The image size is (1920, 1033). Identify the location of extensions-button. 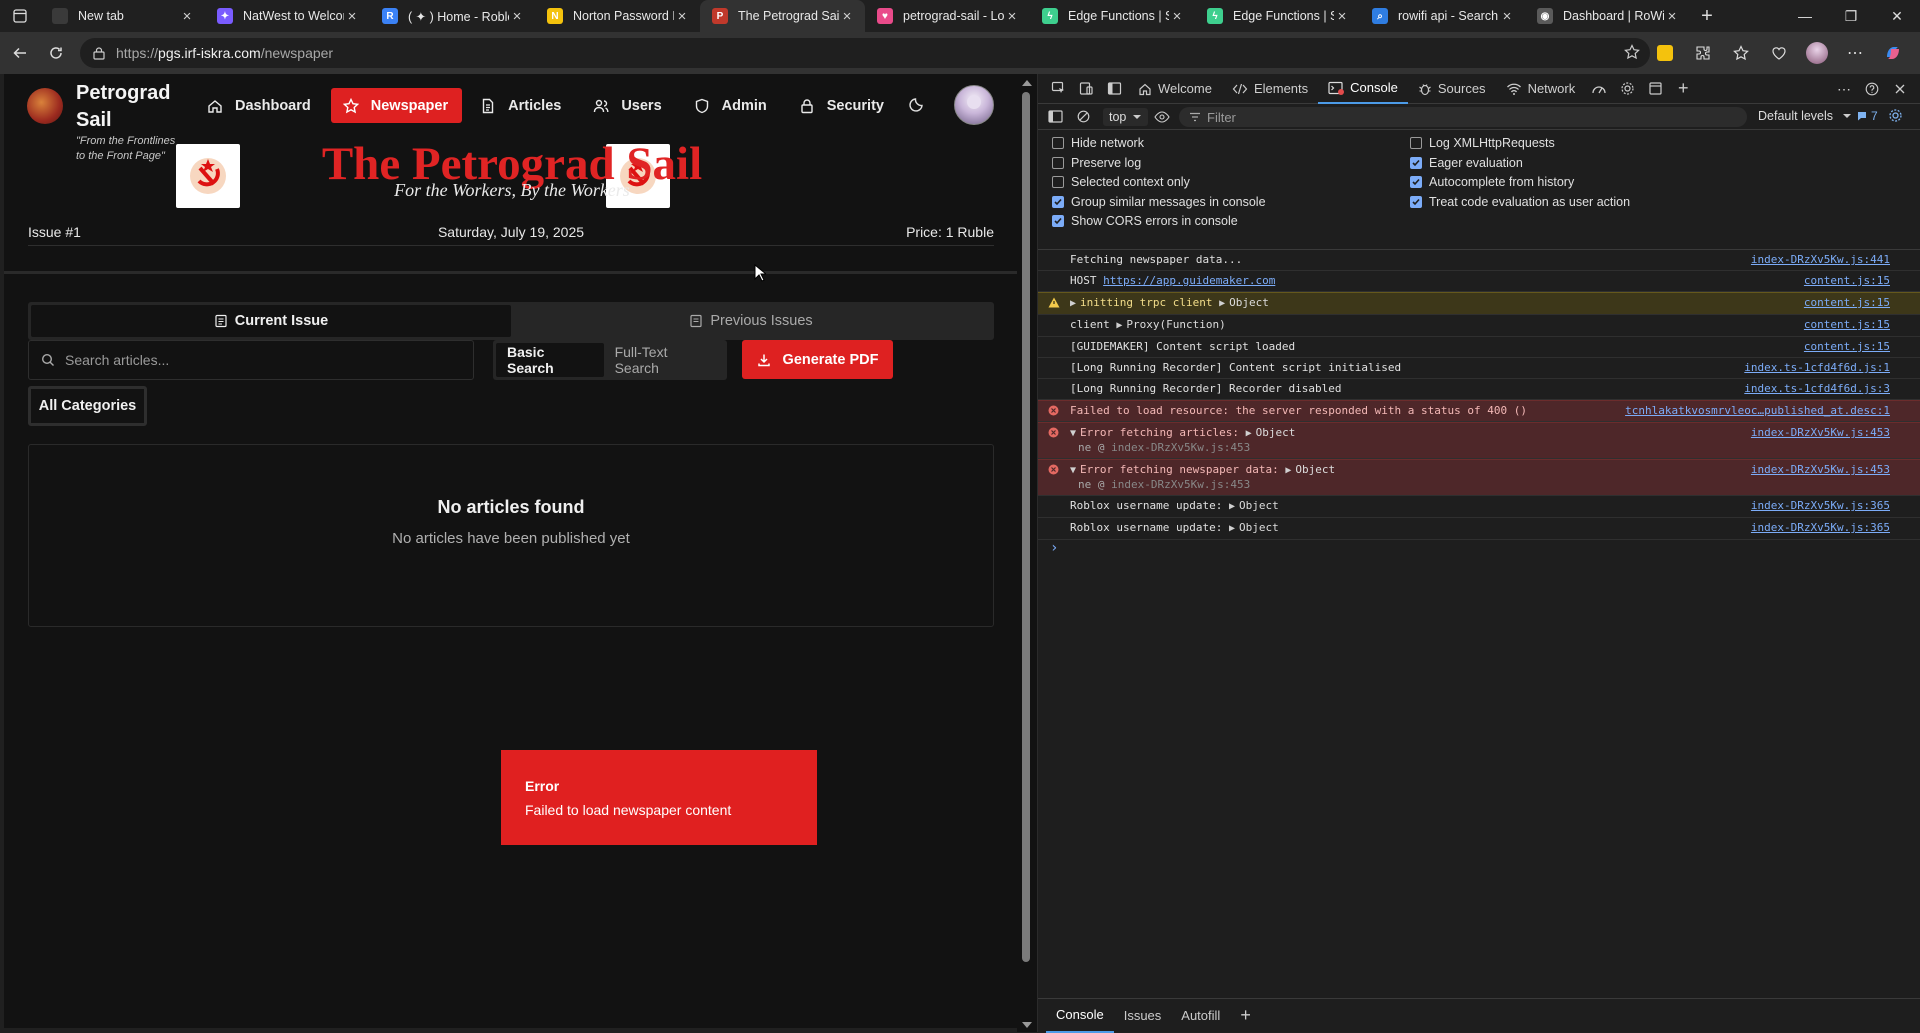
(1703, 53).